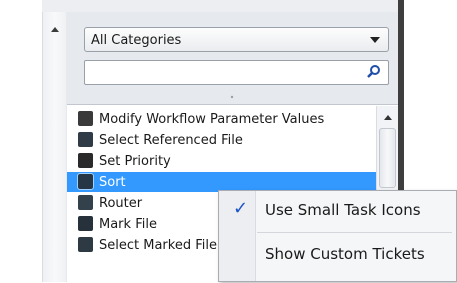  Describe the element at coordinates (85, 181) in the screenshot. I see `sort-icon` at that location.